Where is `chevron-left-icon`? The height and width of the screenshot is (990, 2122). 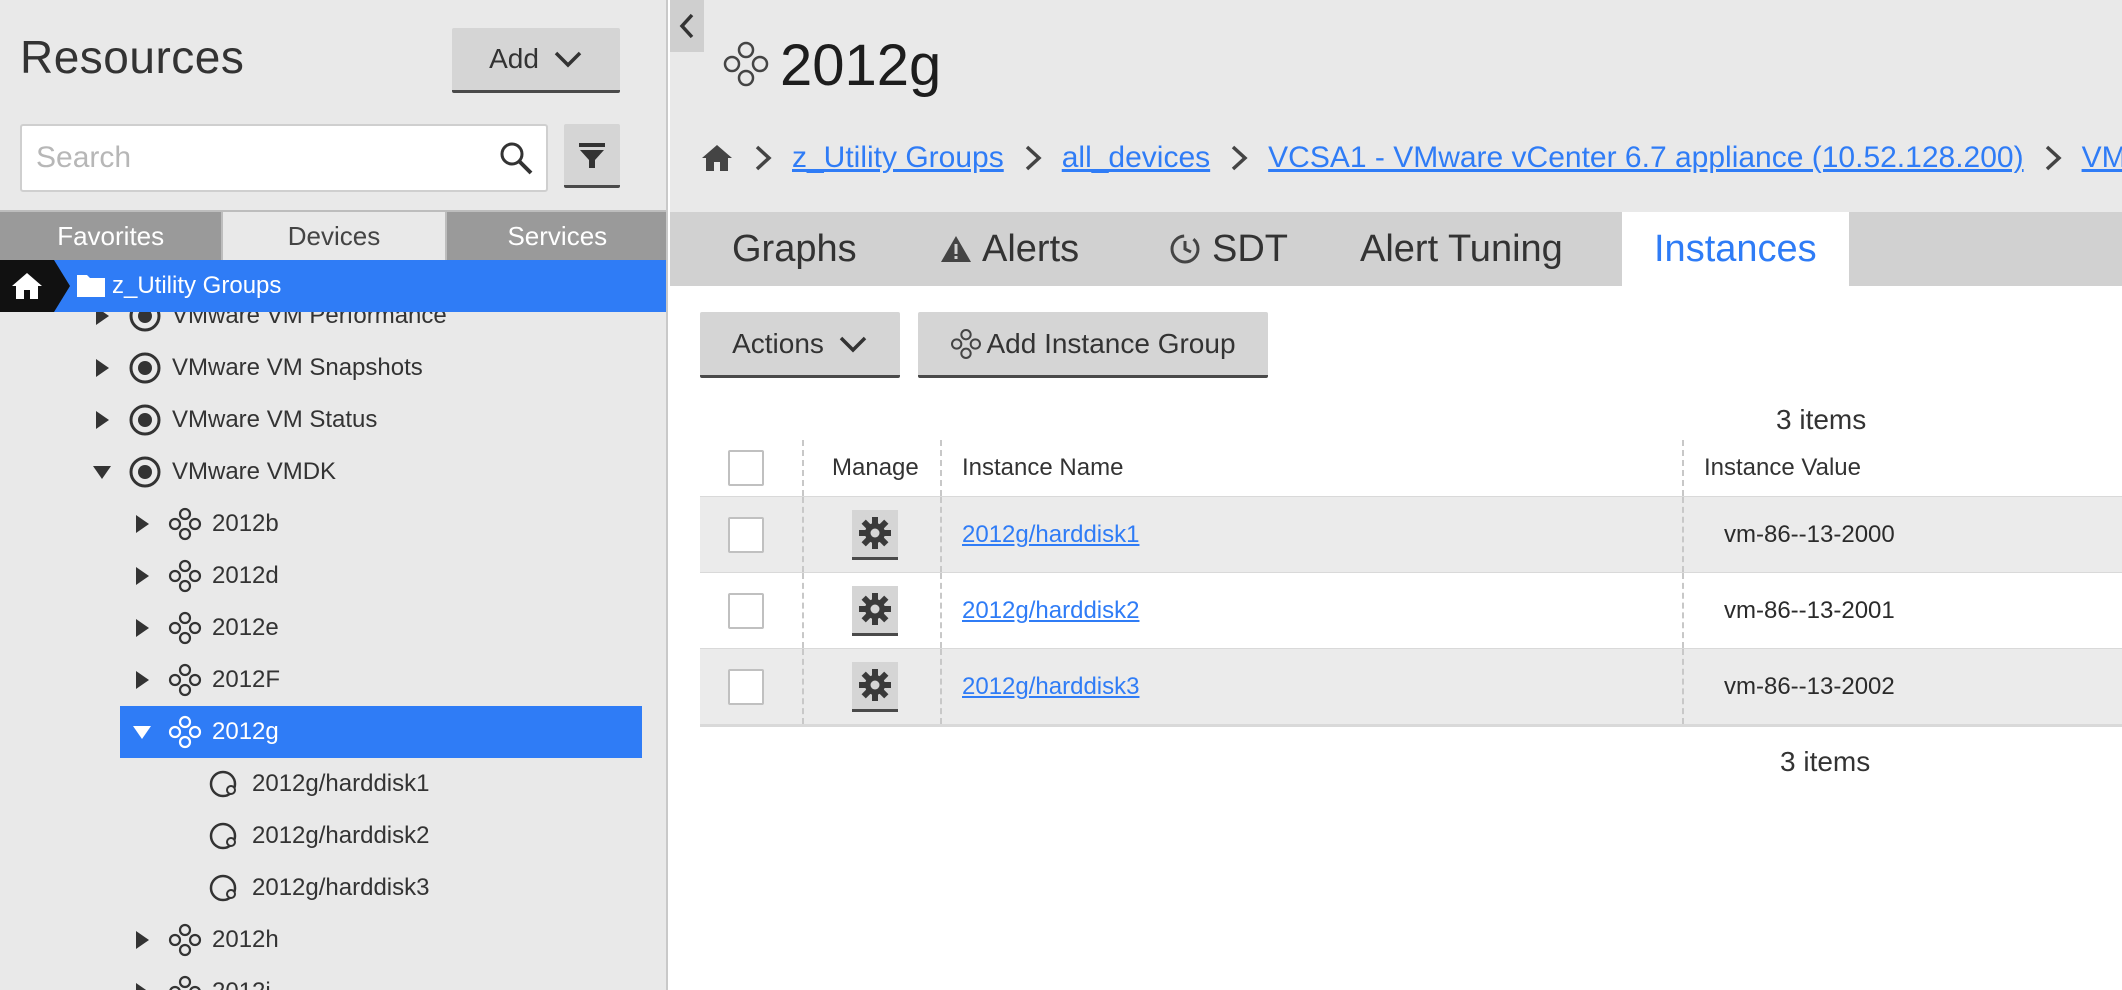 chevron-left-icon is located at coordinates (686, 26).